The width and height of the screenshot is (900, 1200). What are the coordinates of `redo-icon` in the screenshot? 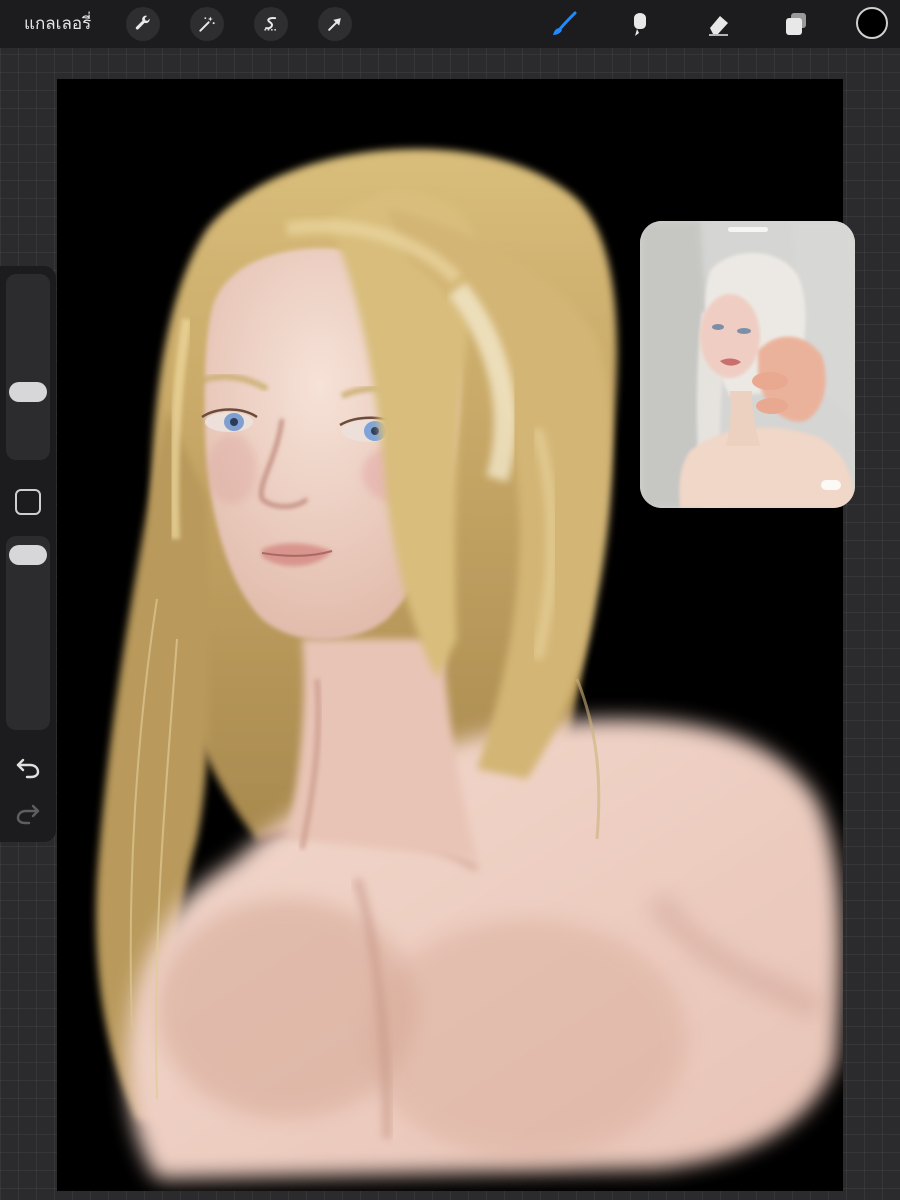 It's located at (28, 814).